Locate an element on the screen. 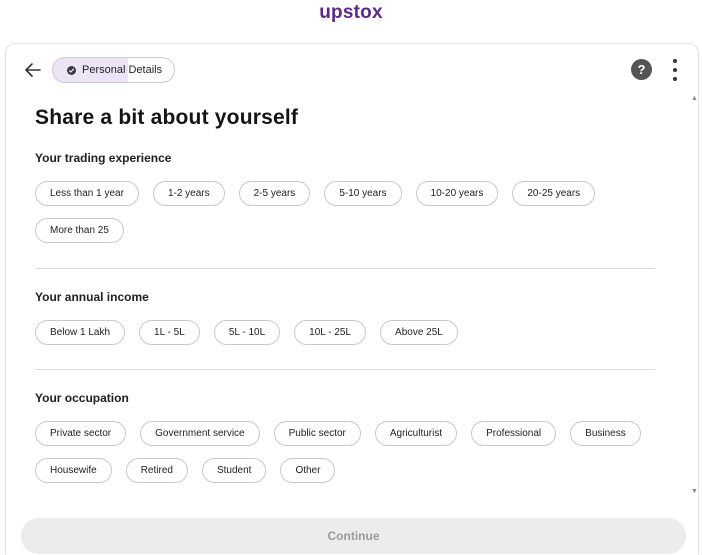 The height and width of the screenshot is (555, 702). experience-label: Your trading experience is located at coordinates (103, 158).